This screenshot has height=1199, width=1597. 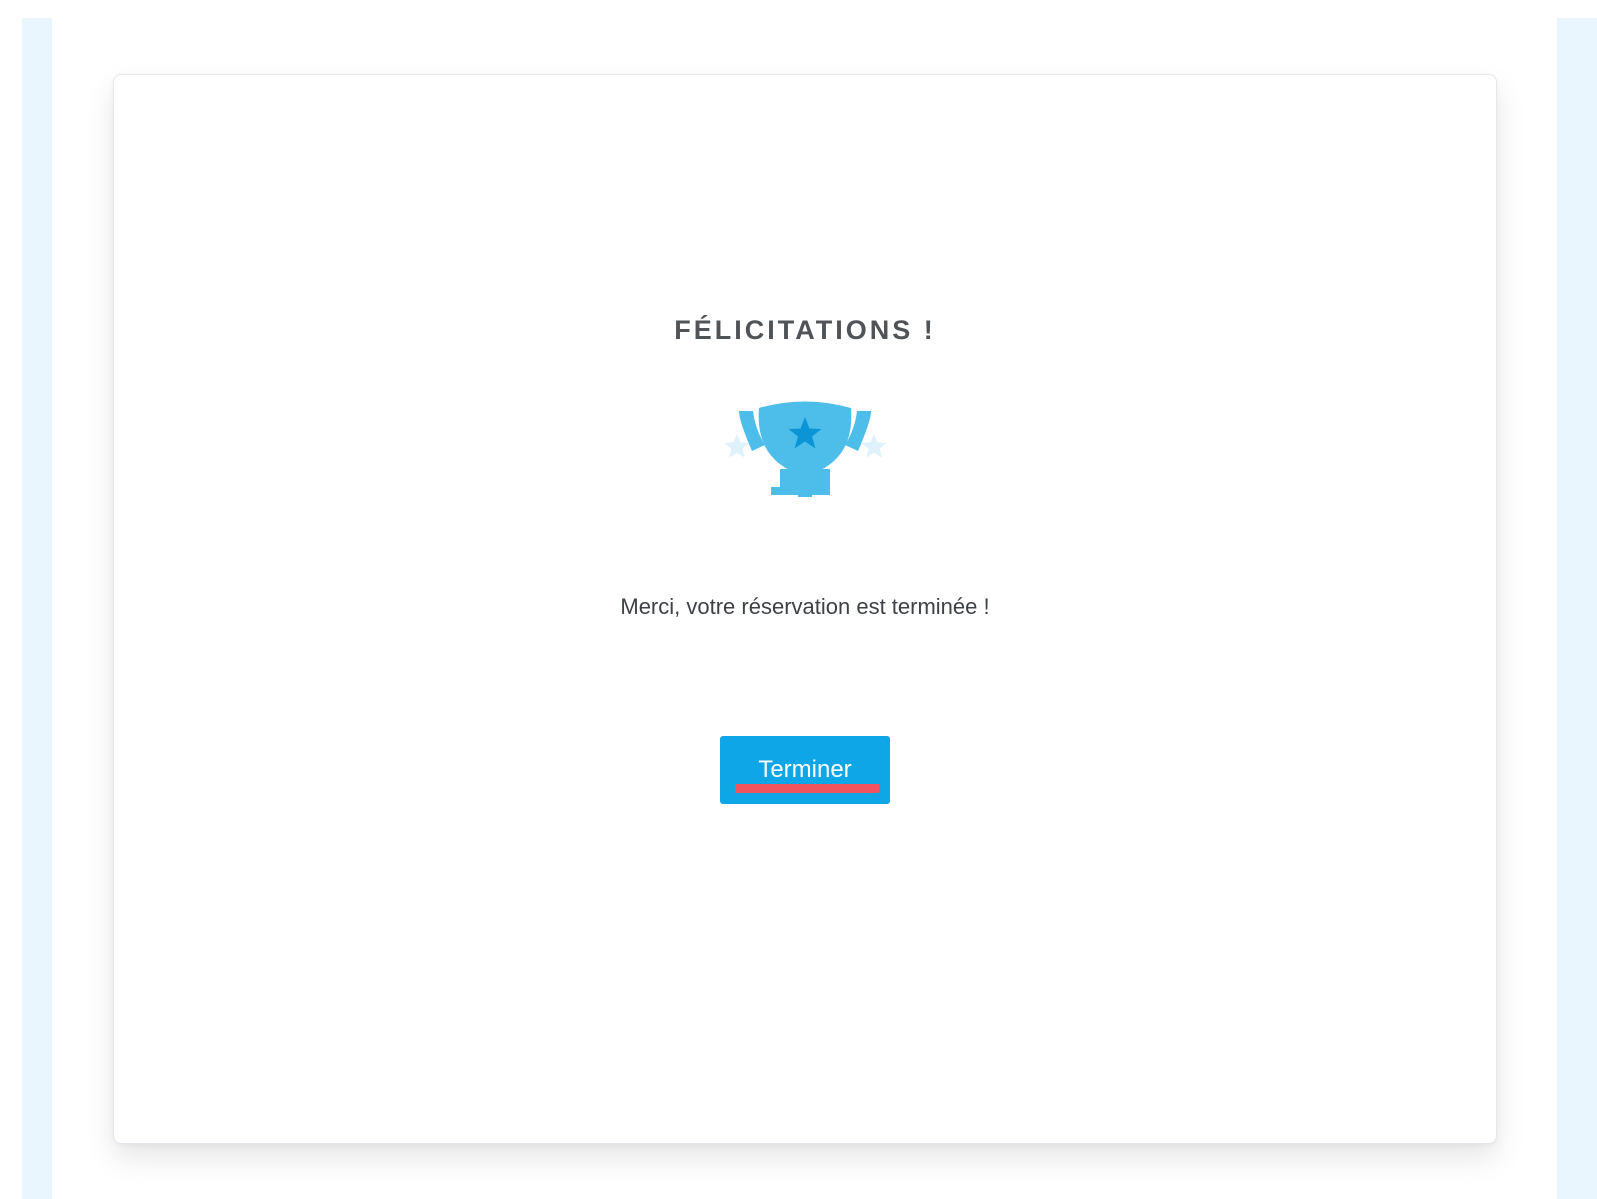 What do you see at coordinates (805, 449) in the screenshot?
I see `trophy-icon` at bounding box center [805, 449].